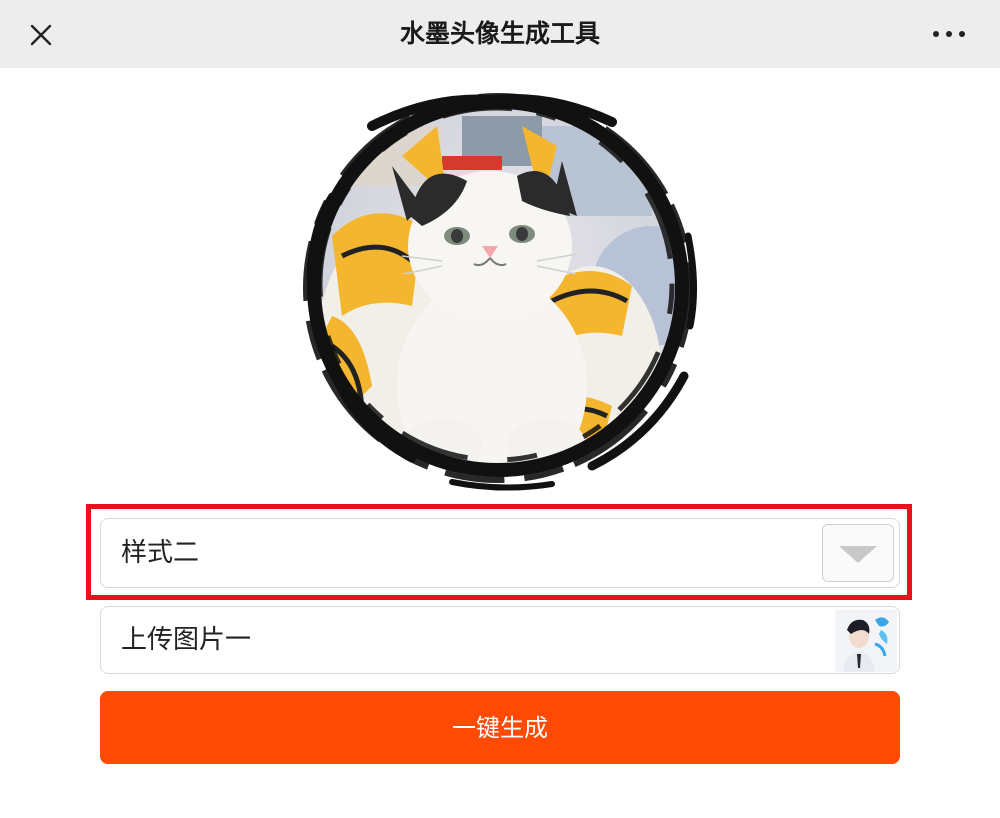 The height and width of the screenshot is (818, 1000). Describe the element at coordinates (500, 727) in the screenshot. I see `generate-button: 一键生成` at that location.